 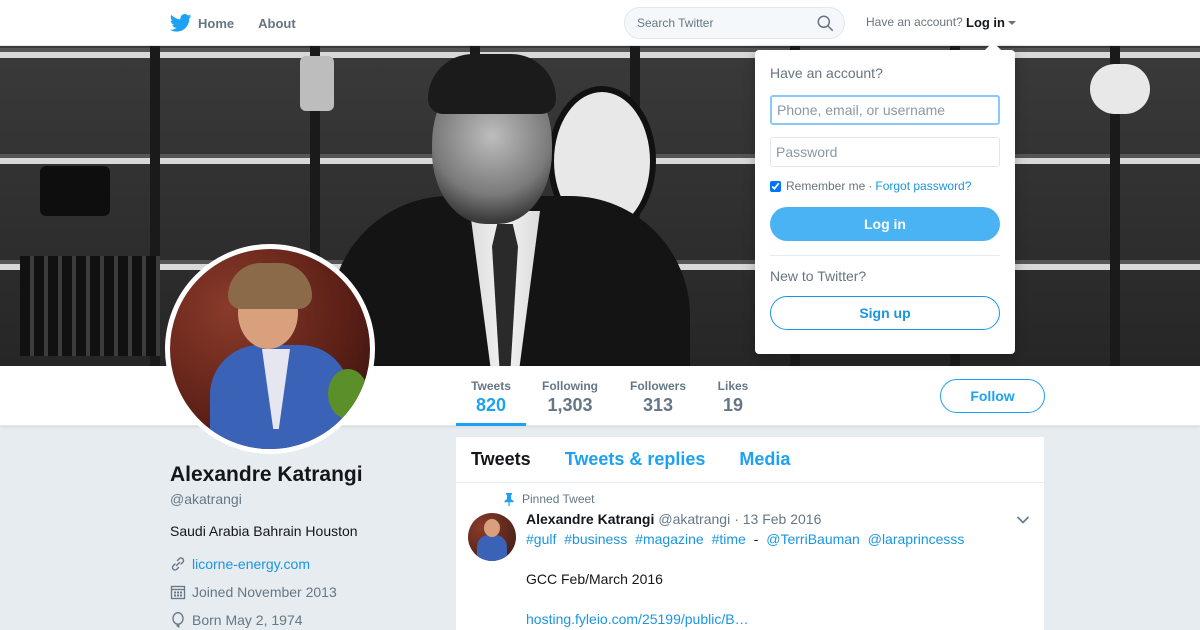 What do you see at coordinates (90, 306) in the screenshot?
I see `header-books` at bounding box center [90, 306].